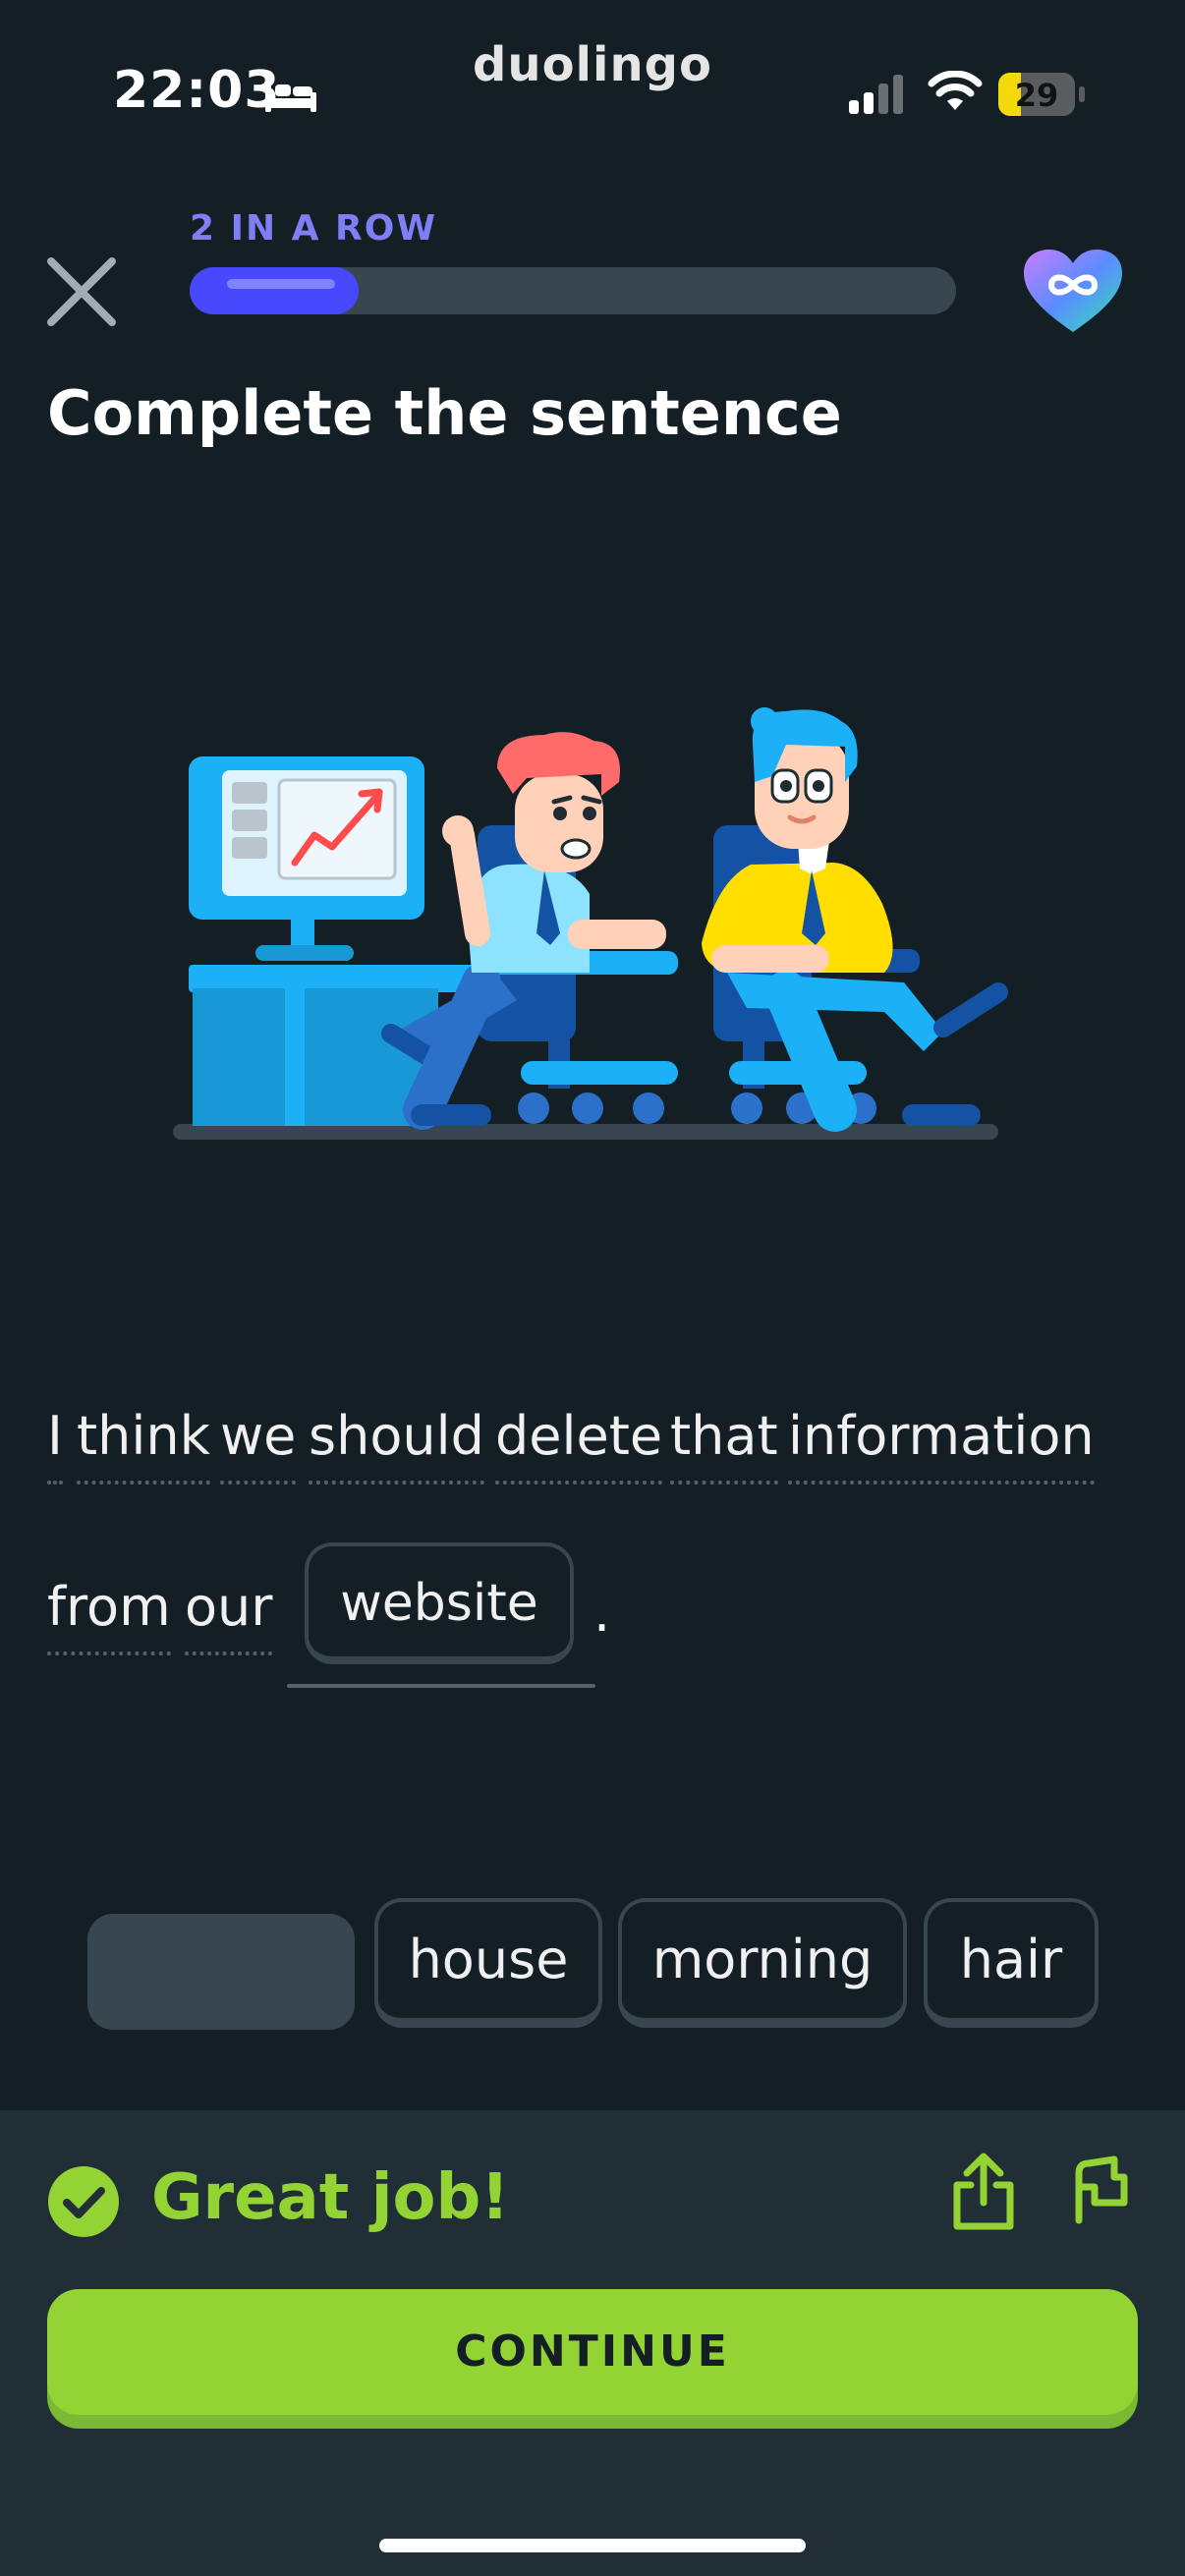 This screenshot has height=2576, width=1185. What do you see at coordinates (144, 1444) in the screenshot?
I see `sentence-word: think` at bounding box center [144, 1444].